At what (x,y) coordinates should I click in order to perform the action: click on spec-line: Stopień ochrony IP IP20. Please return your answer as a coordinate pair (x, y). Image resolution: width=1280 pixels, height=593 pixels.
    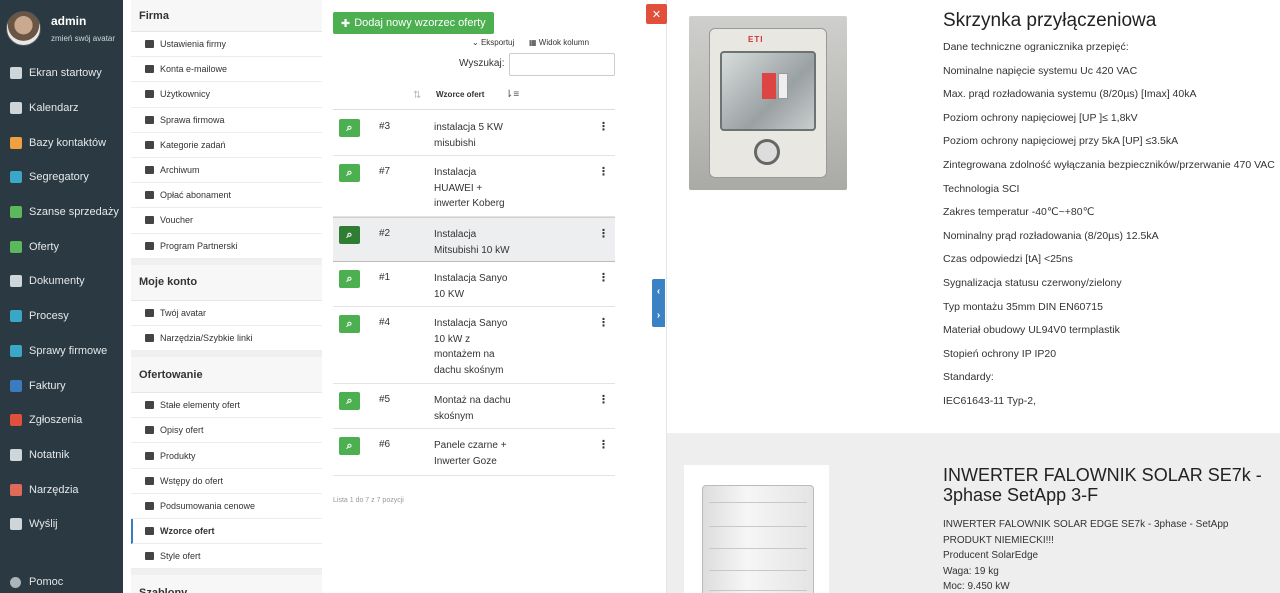
    Looking at the image, I should click on (1000, 353).